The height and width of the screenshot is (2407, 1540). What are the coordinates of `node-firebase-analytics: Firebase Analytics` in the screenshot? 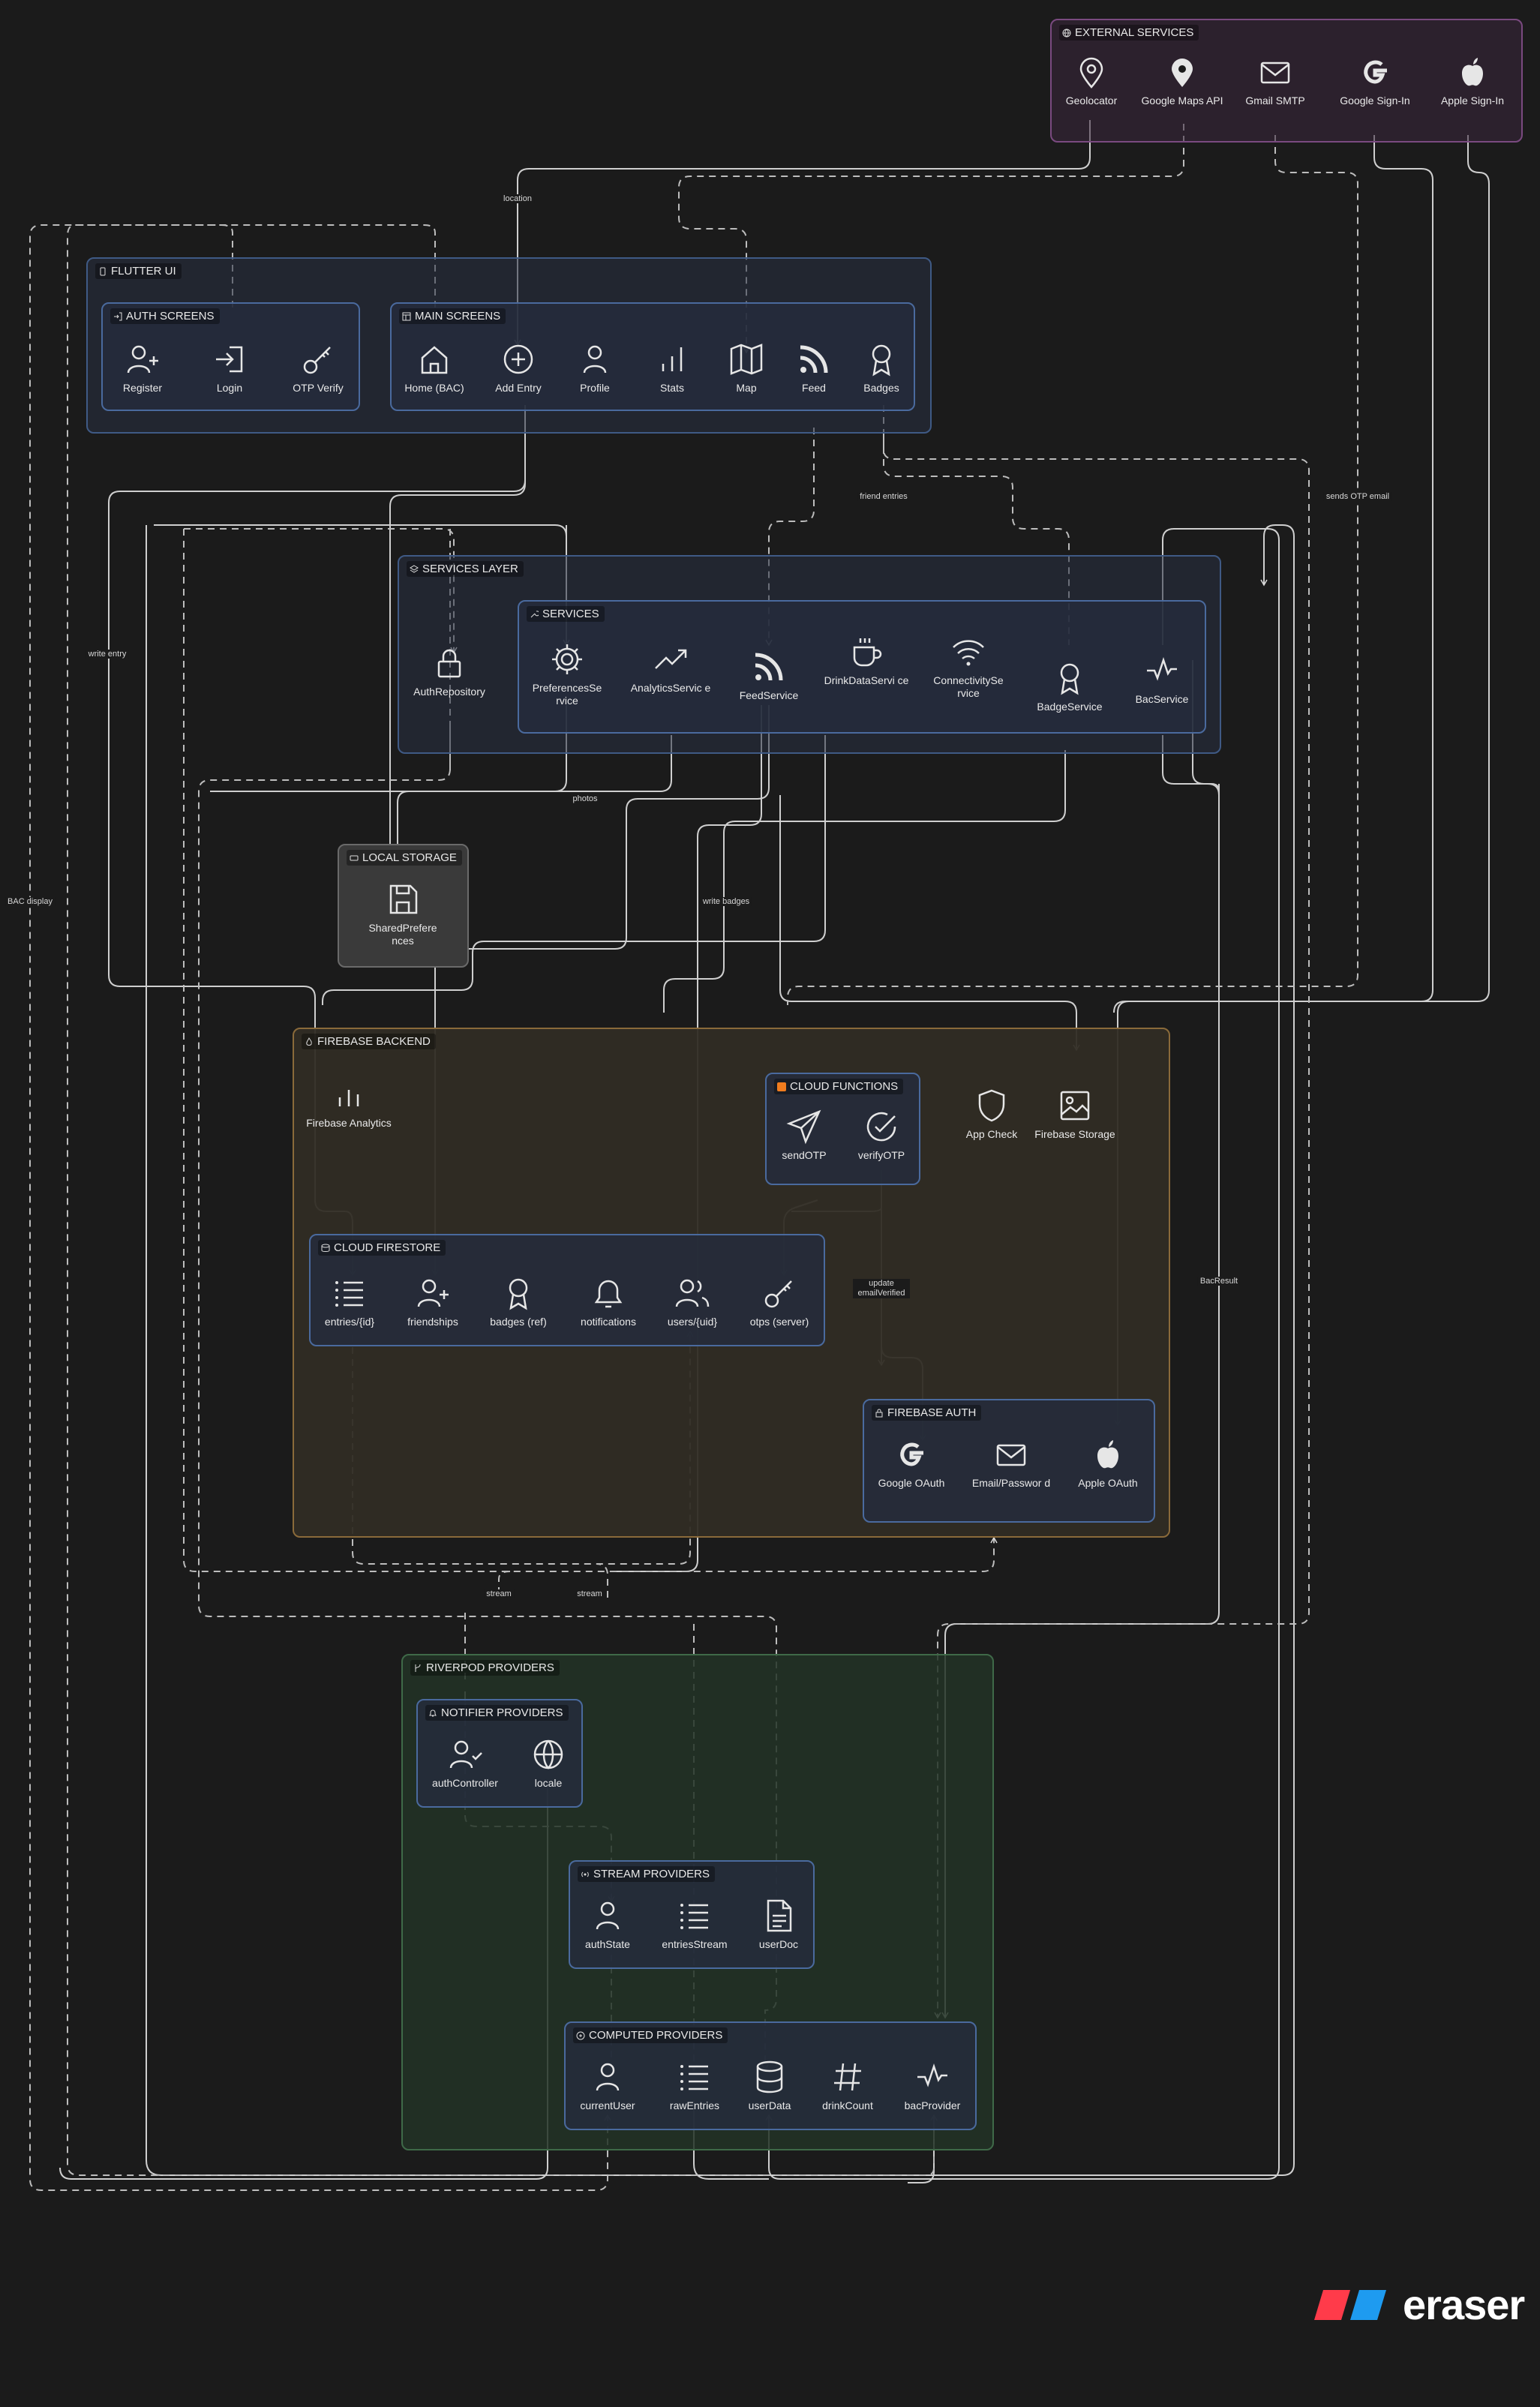 It's located at (349, 1103).